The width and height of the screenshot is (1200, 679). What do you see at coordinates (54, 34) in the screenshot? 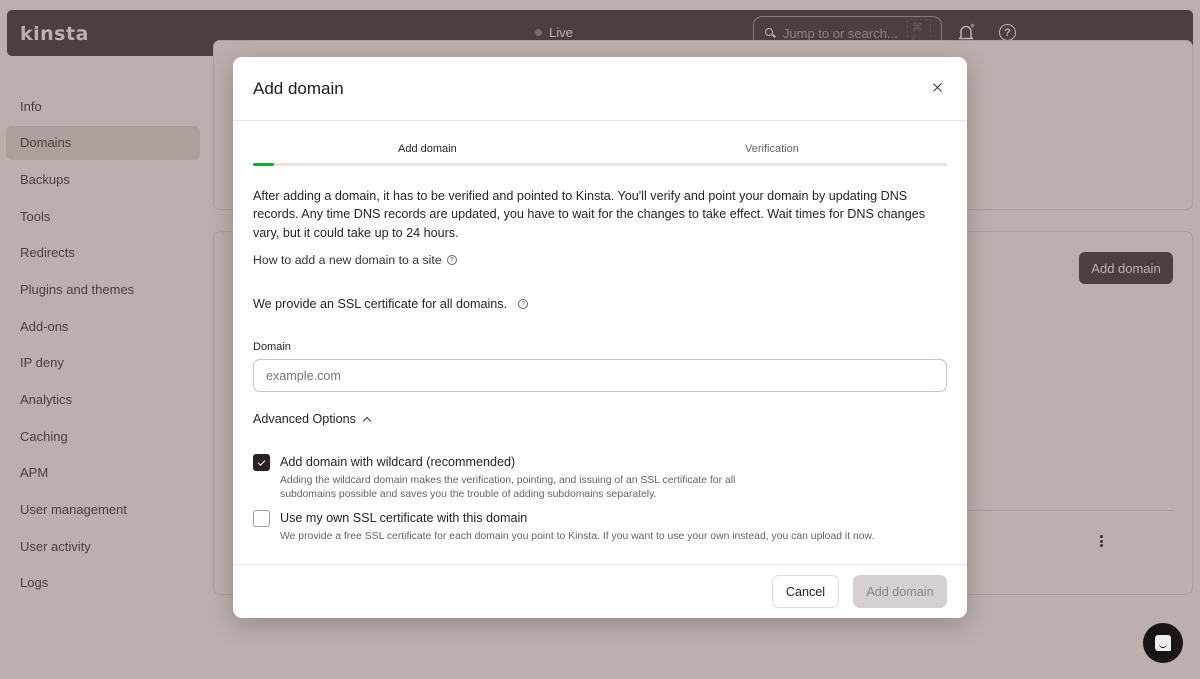
I see `kinsta-logo: kinsta` at bounding box center [54, 34].